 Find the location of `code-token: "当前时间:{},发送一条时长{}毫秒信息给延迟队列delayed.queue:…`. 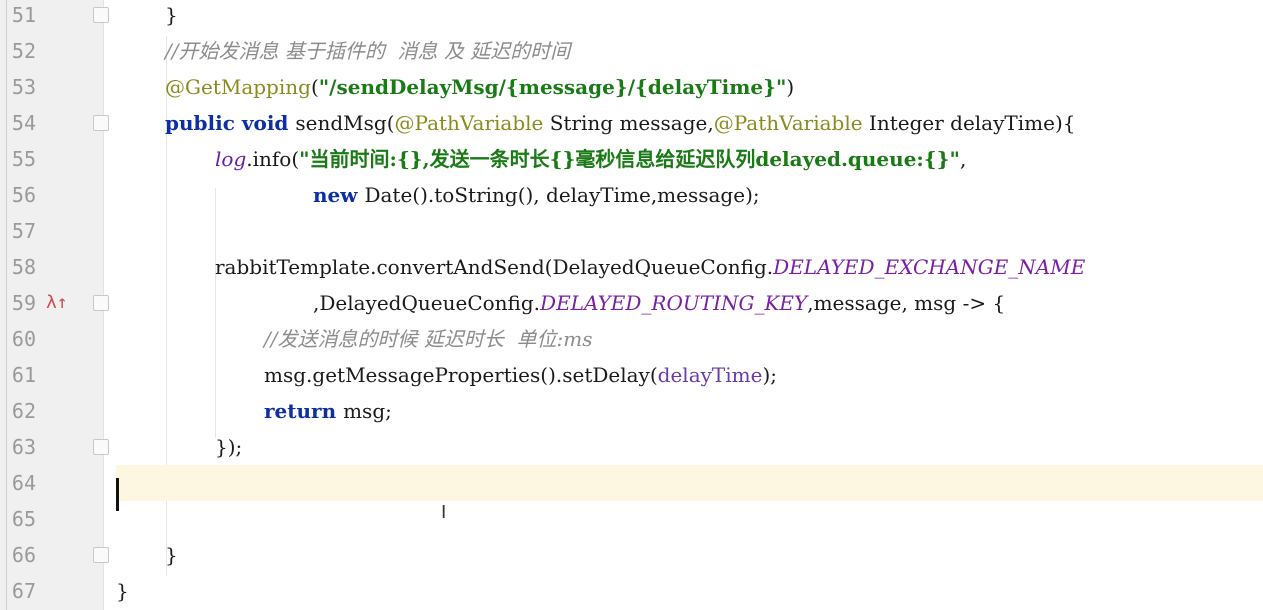

code-token: "当前时间:{},发送一条时长{}毫秒信息给延迟队列delayed.queue:… is located at coordinates (629, 159).